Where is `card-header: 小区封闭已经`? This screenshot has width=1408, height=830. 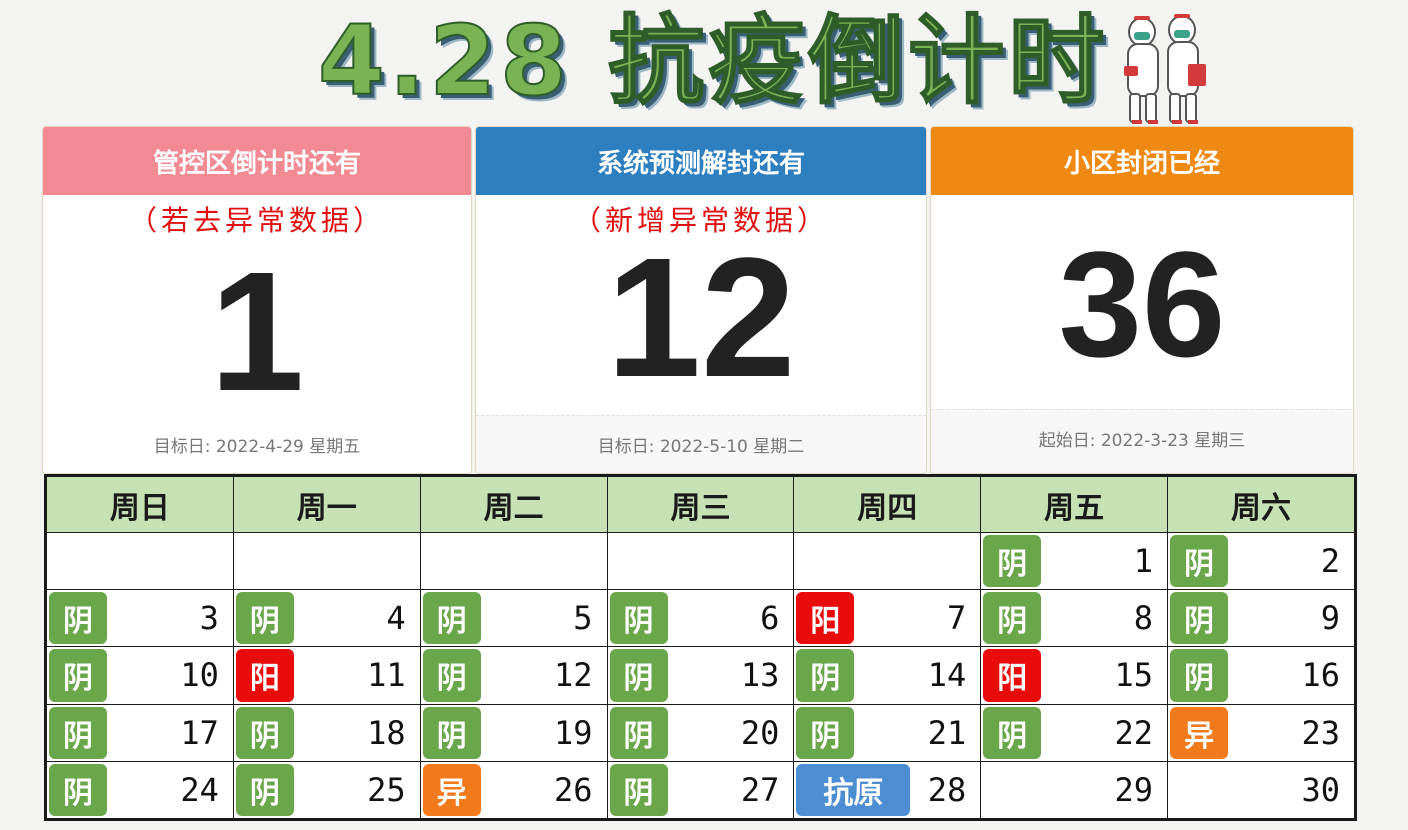 card-header: 小区封闭已经 is located at coordinates (1142, 161).